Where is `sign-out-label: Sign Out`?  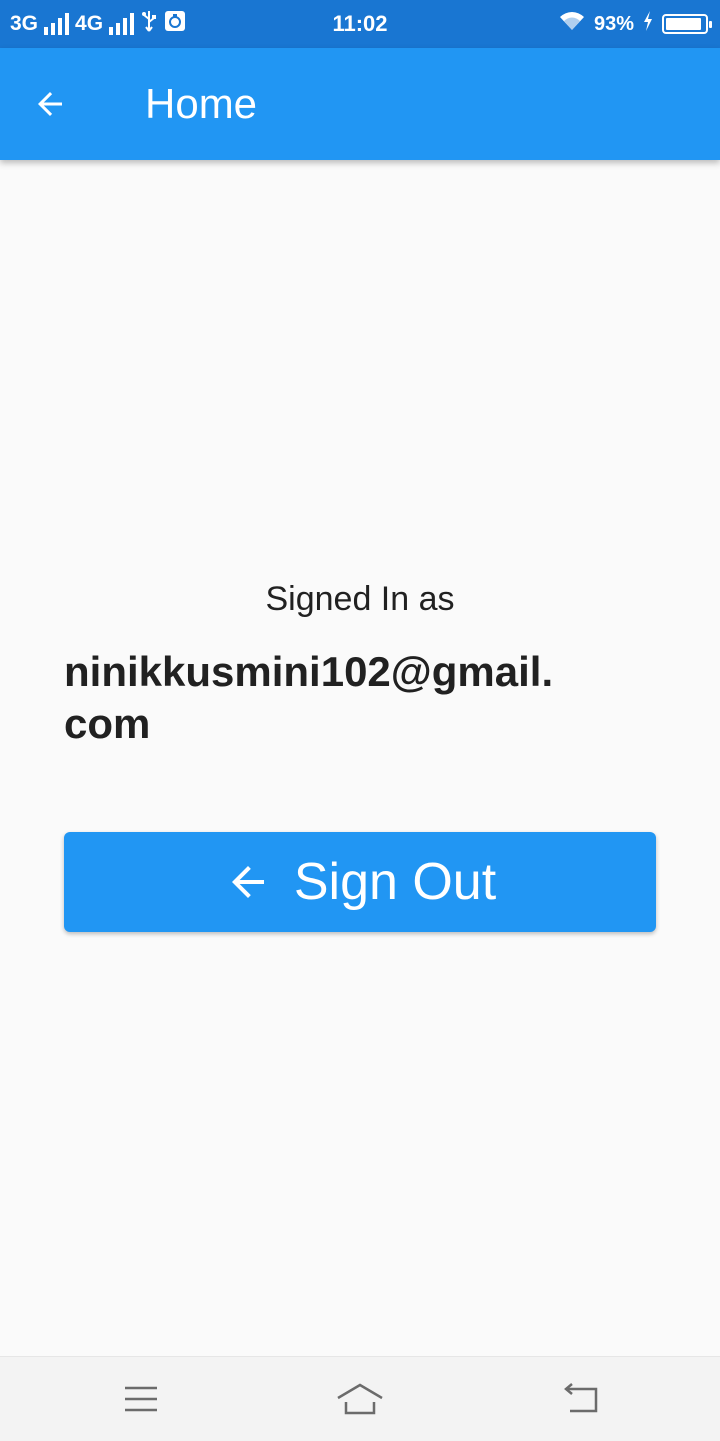 sign-out-label: Sign Out is located at coordinates (395, 882).